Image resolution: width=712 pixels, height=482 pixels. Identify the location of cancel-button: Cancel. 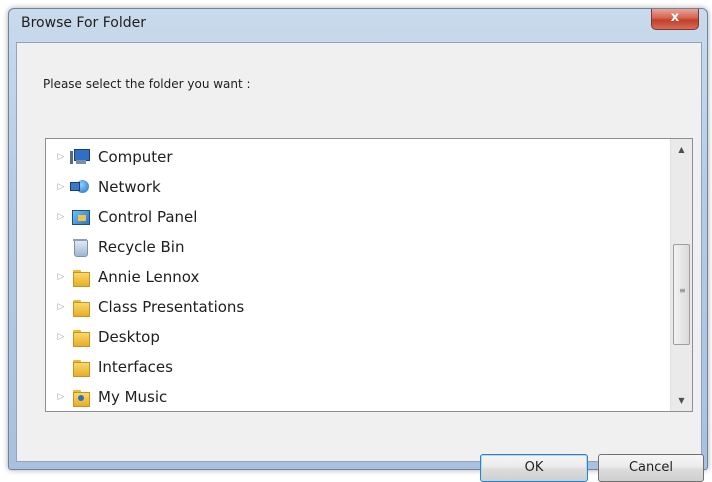
(651, 468).